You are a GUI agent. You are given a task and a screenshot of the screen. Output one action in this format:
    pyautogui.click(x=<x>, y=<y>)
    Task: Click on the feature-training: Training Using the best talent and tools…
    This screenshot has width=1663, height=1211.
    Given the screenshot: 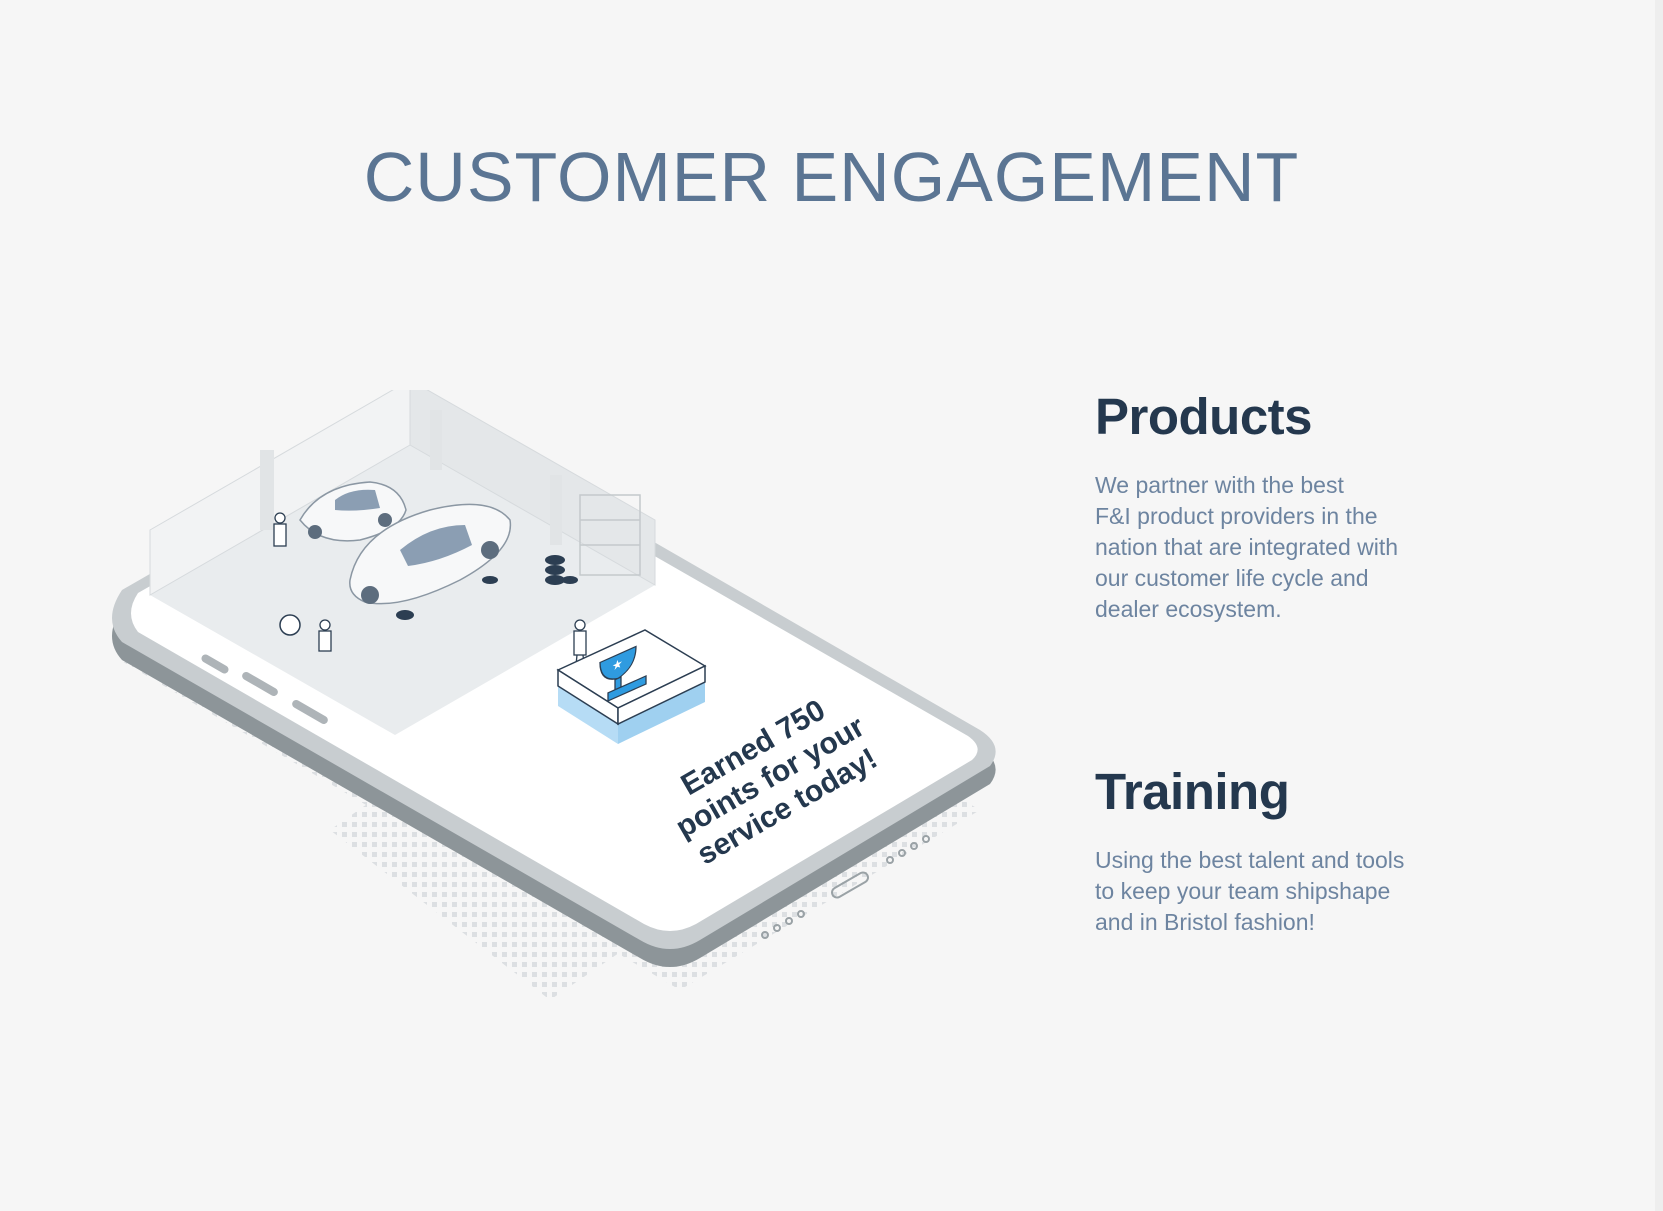 What is the action you would take?
    pyautogui.click(x=1295, y=852)
    